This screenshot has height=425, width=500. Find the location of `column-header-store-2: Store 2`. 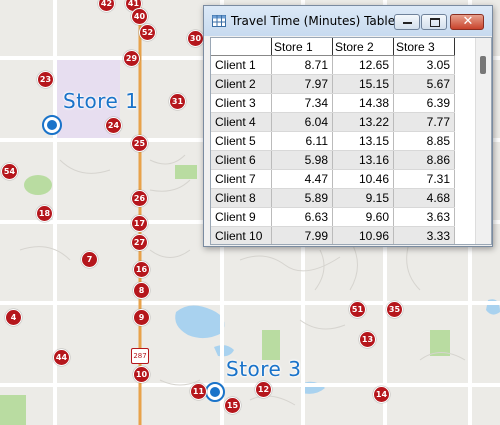

column-header-store-2: Store 2 is located at coordinates (363, 47).